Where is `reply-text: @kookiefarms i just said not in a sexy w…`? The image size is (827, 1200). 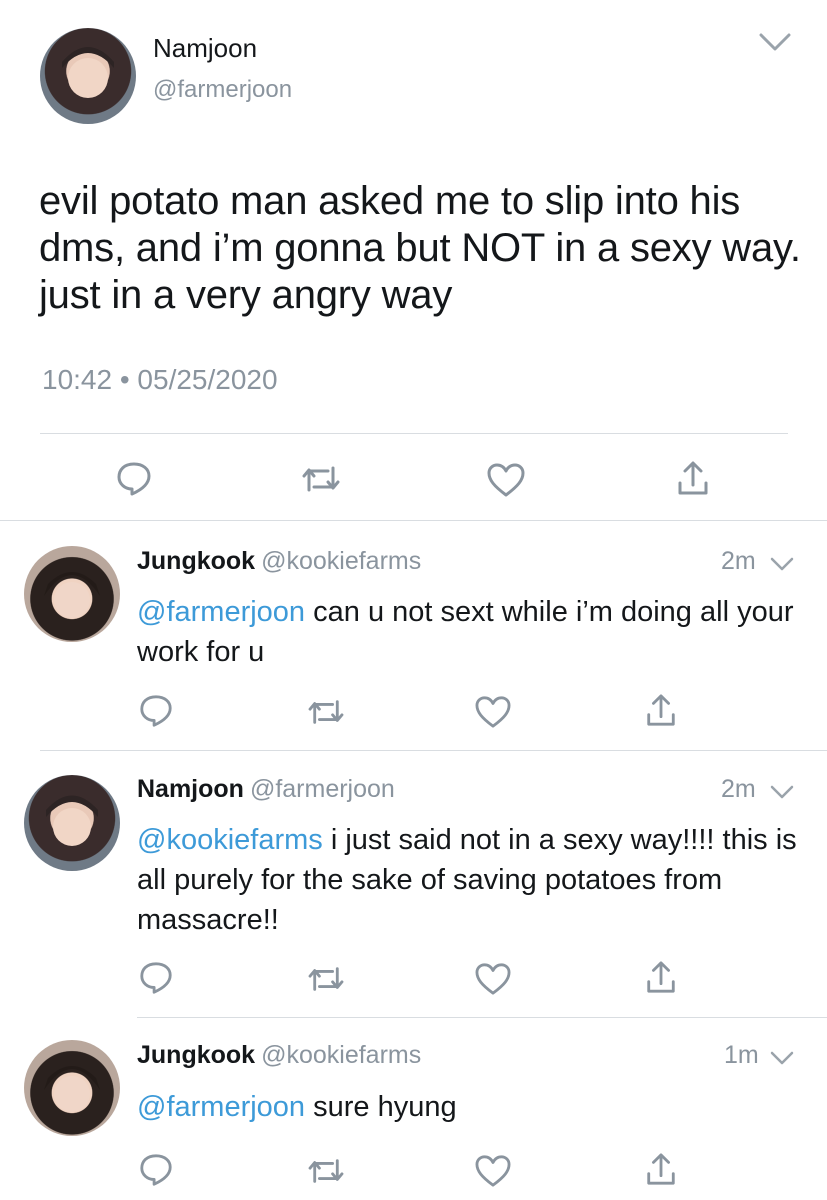 reply-text: @kookiefarms i just said not in a sexy w… is located at coordinates (472, 880).